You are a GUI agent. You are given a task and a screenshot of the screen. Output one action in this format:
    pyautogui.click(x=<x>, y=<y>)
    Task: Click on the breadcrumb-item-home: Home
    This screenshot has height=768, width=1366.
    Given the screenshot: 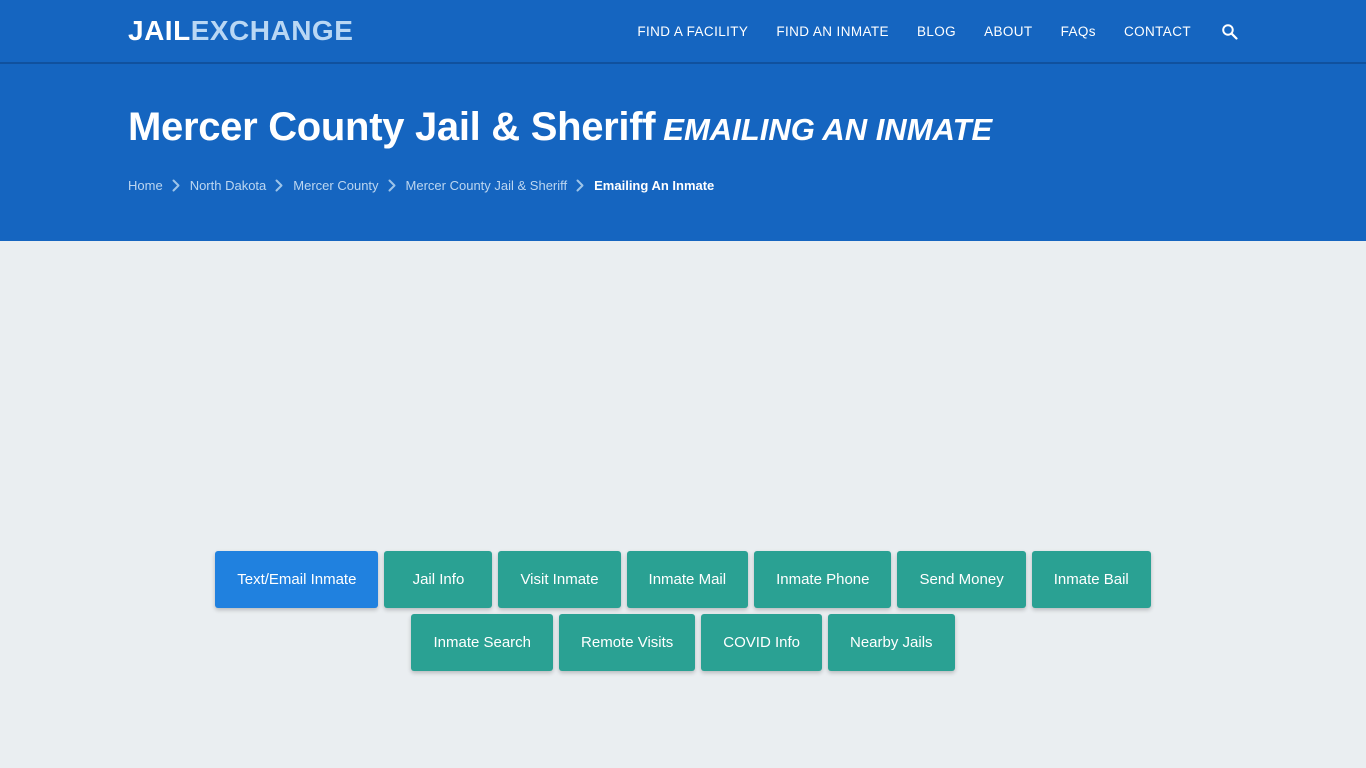 What is the action you would take?
    pyautogui.click(x=145, y=185)
    